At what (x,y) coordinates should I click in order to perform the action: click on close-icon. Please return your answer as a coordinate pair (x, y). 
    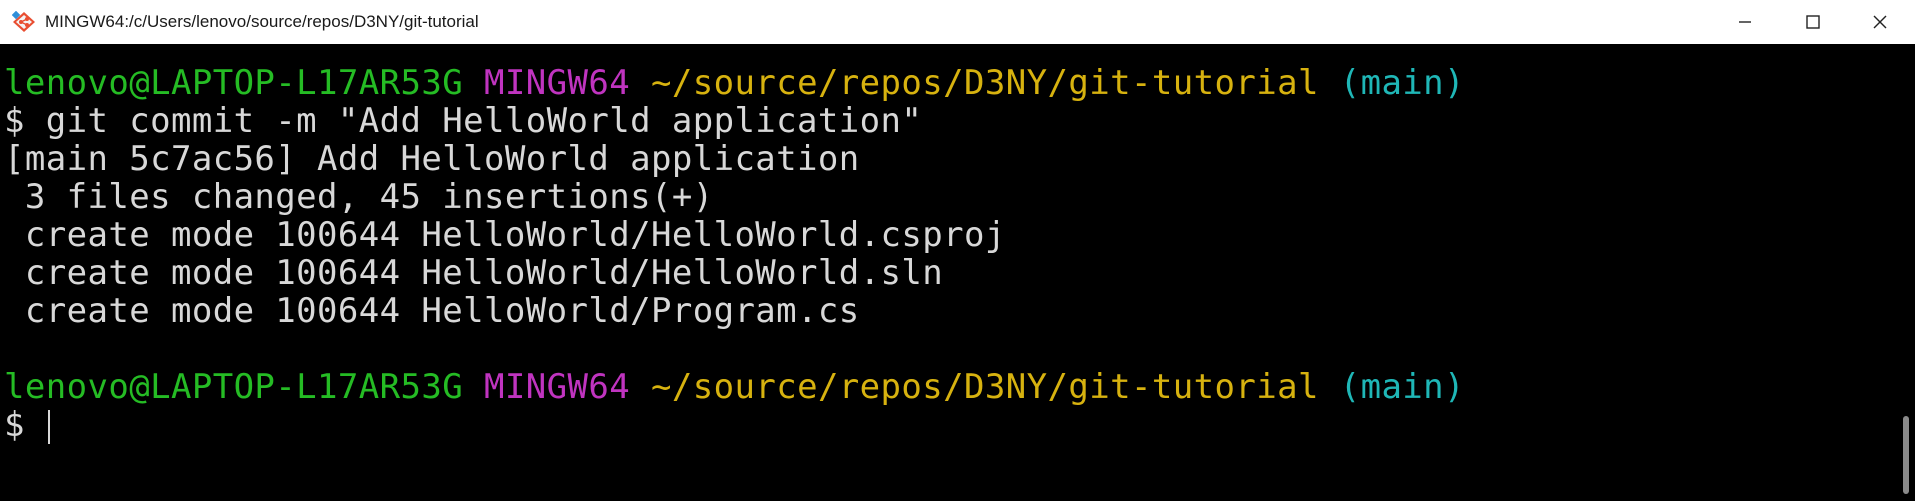
    Looking at the image, I should click on (1880, 22).